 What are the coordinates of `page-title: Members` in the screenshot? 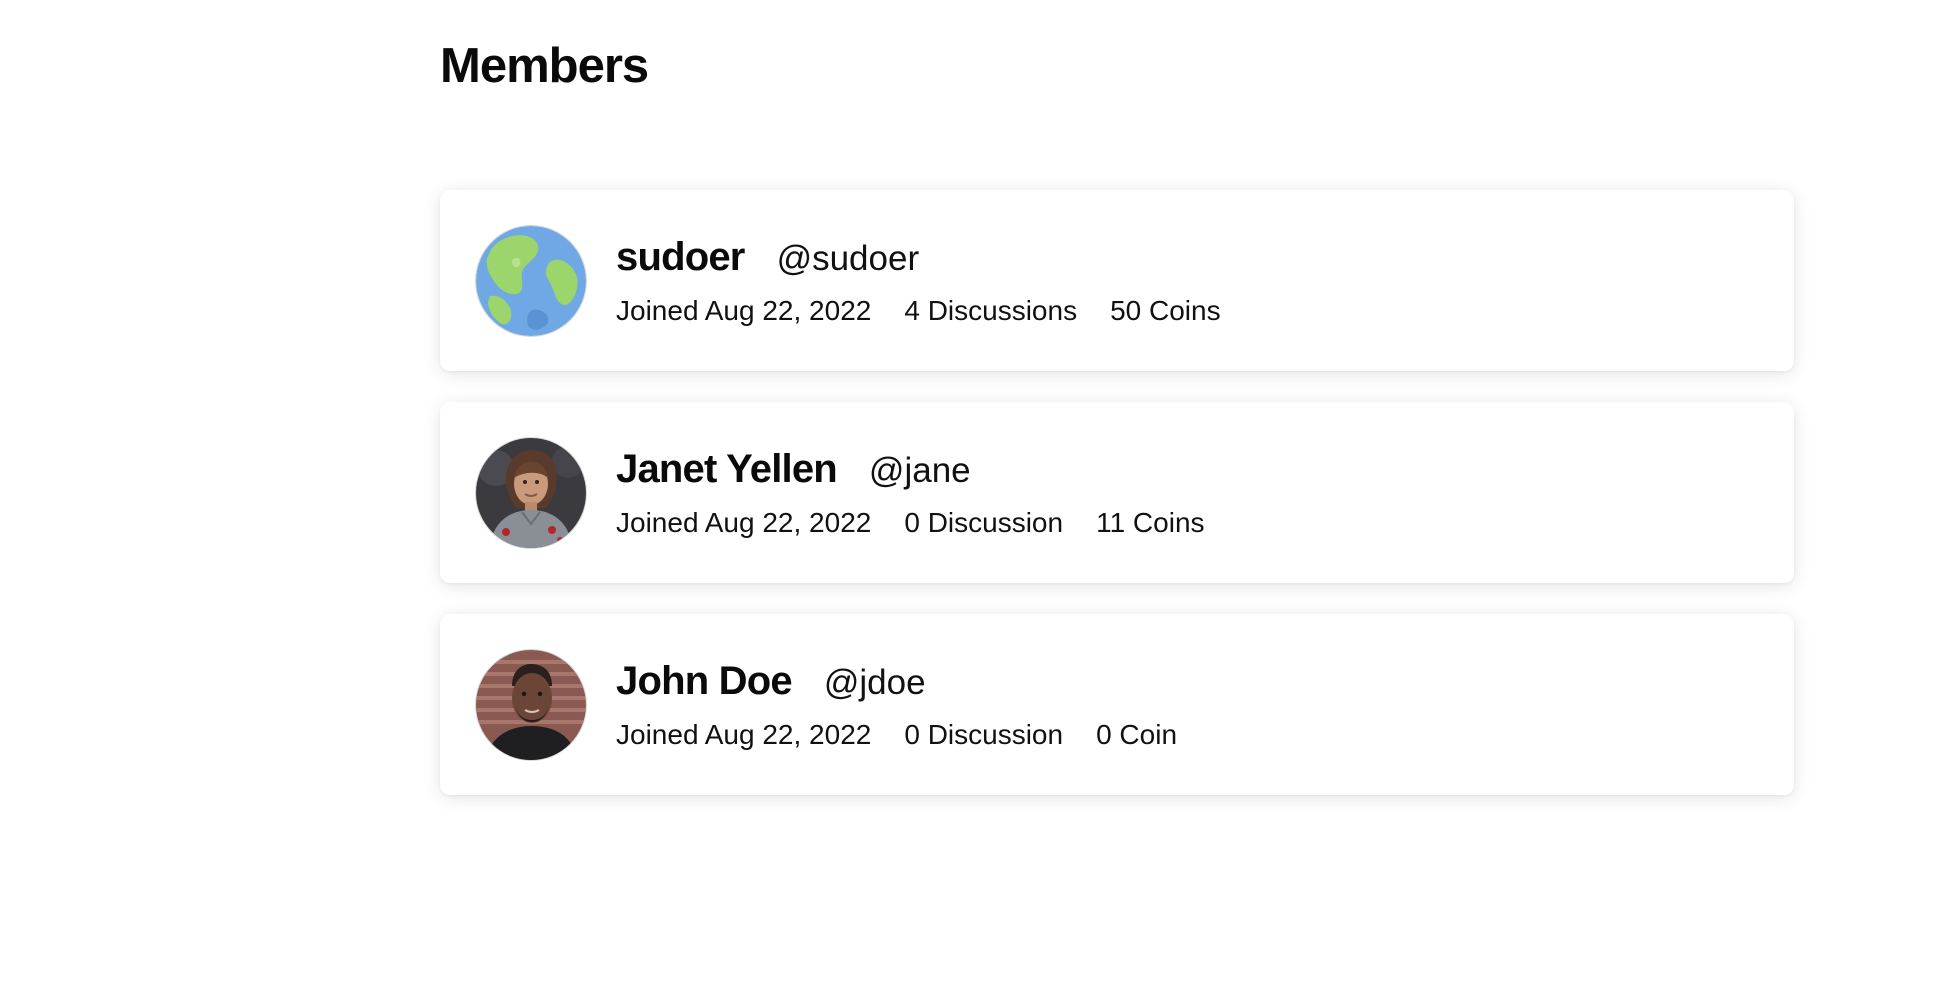 It's located at (544, 66).